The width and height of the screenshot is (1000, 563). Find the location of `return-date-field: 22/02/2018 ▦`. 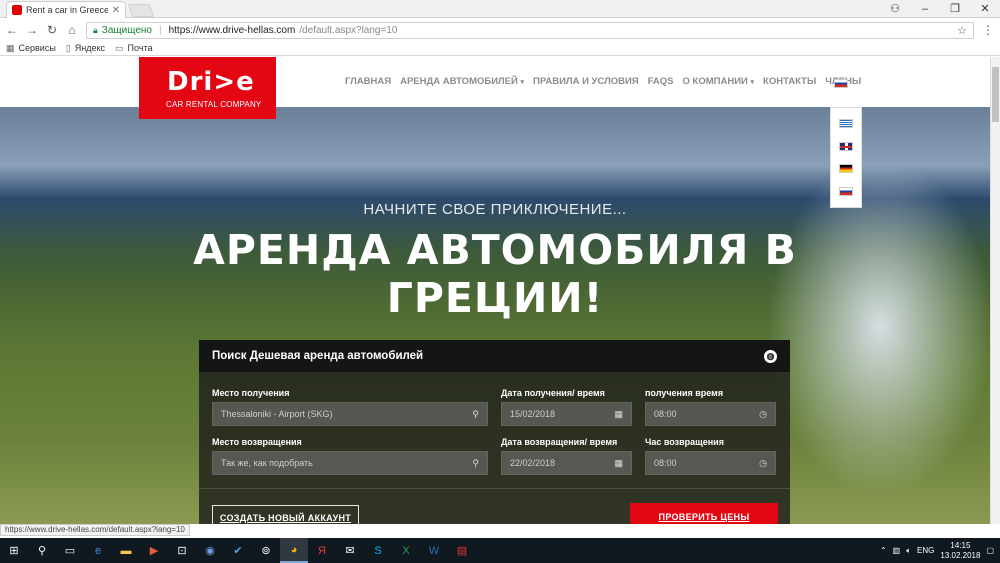

return-date-field: 22/02/2018 ▦ is located at coordinates (566, 463).